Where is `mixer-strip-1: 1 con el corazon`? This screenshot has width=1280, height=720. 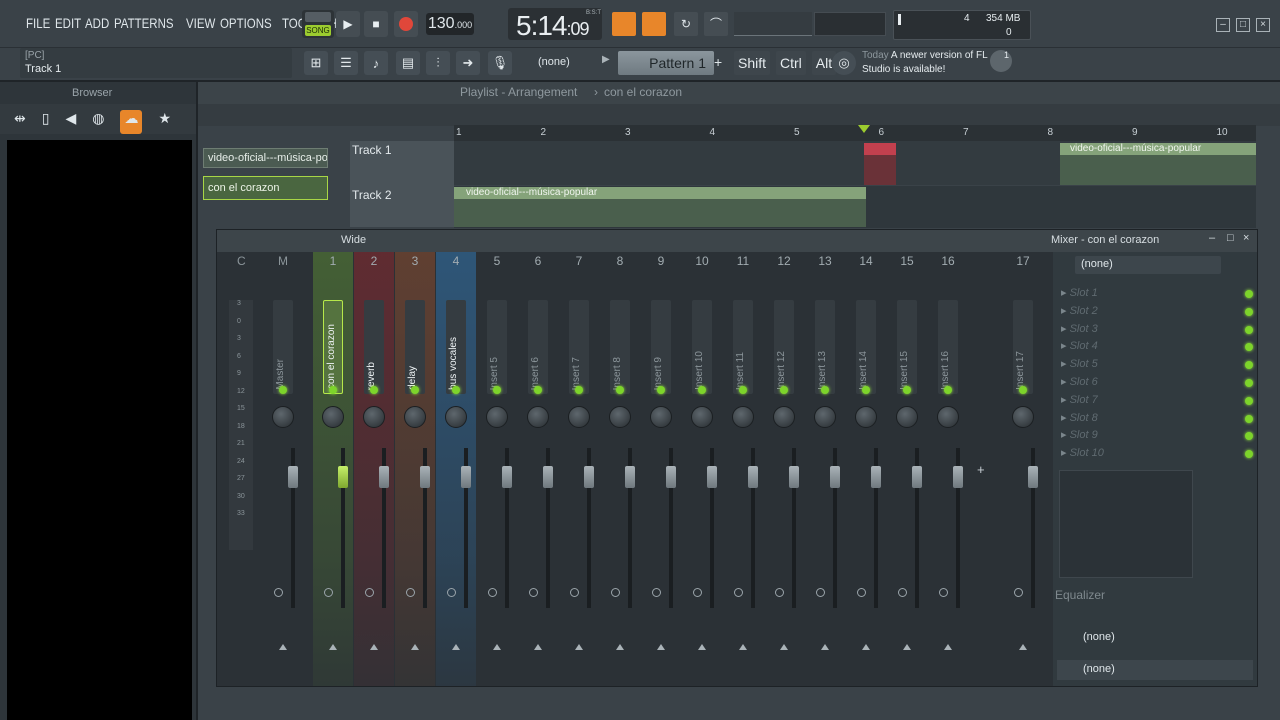 mixer-strip-1: 1 con el corazon is located at coordinates (333, 469).